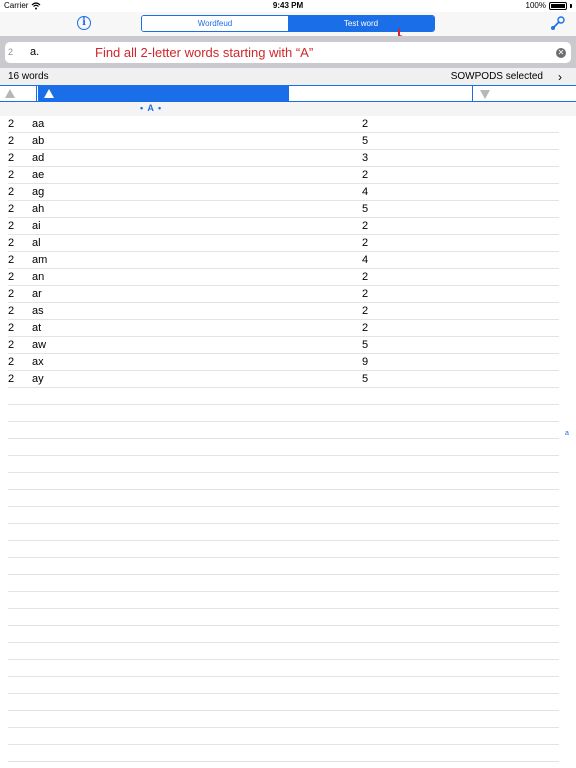 The width and height of the screenshot is (576, 768). I want to click on sort-length-button, so click(18, 93).